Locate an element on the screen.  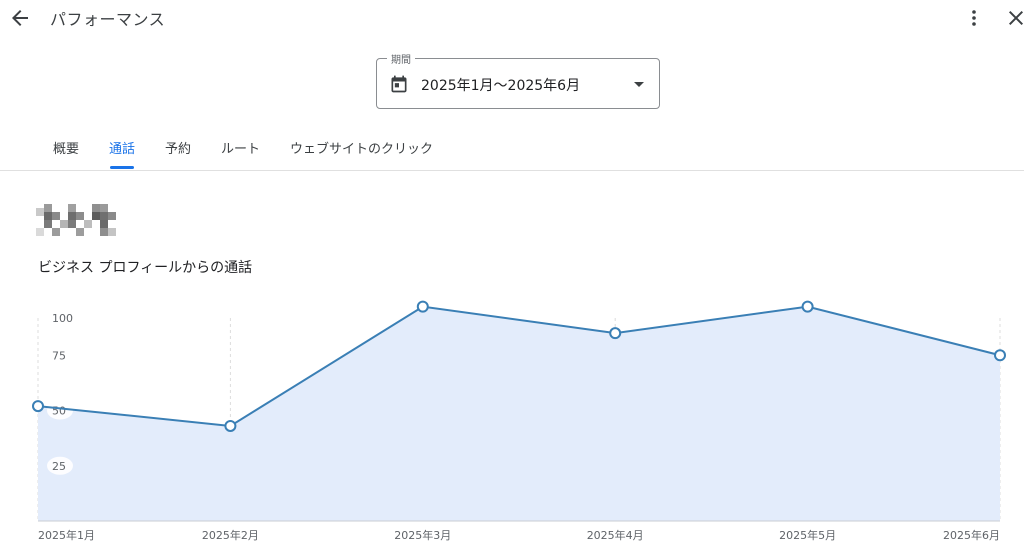
y-tick-label: 100 is located at coordinates (62, 318).